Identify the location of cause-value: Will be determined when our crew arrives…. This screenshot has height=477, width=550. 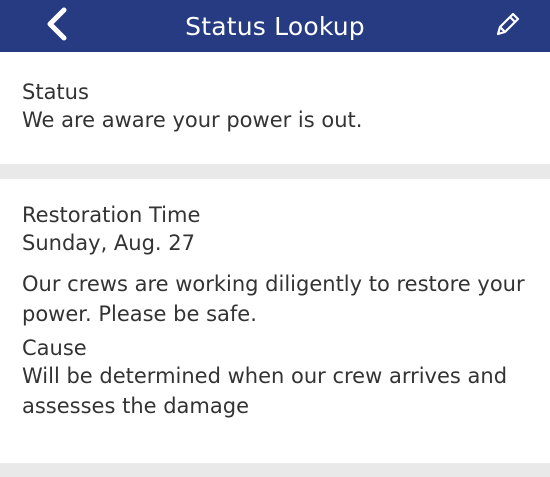
(265, 391).